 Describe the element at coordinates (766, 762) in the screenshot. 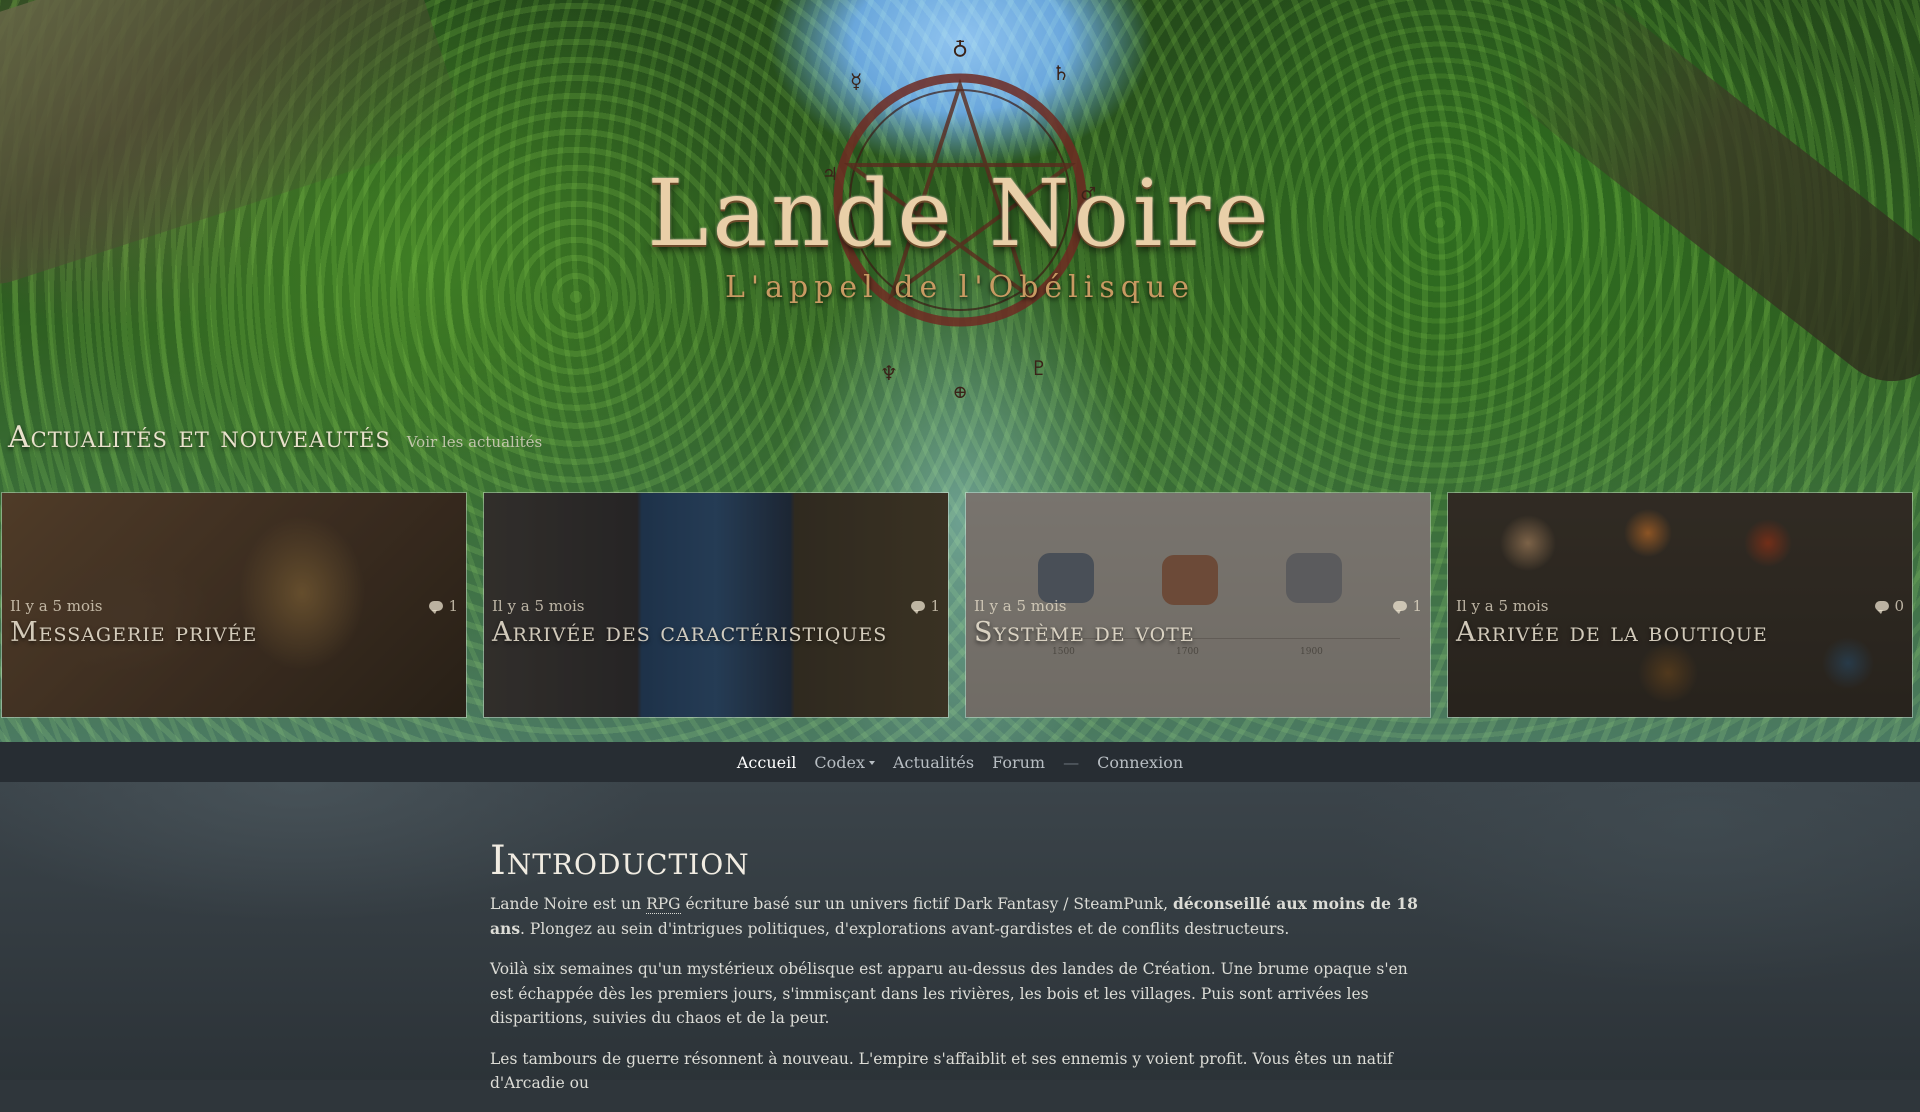

I see `nav-accueil: Accueil` at that location.